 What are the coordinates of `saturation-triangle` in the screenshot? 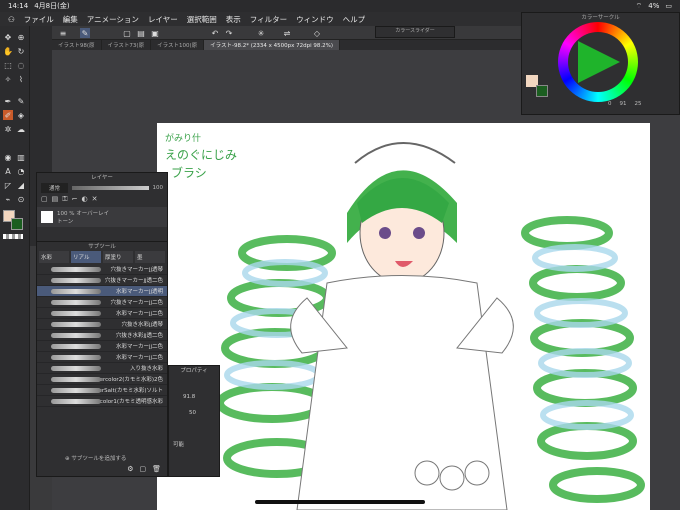 It's located at (598, 62).